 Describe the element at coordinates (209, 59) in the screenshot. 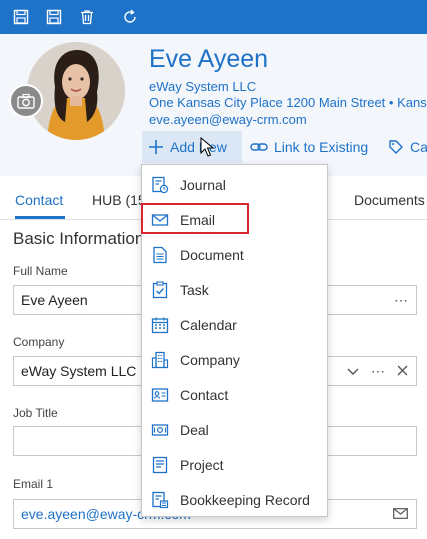

I see `contact-name: Eve Ayeen` at that location.